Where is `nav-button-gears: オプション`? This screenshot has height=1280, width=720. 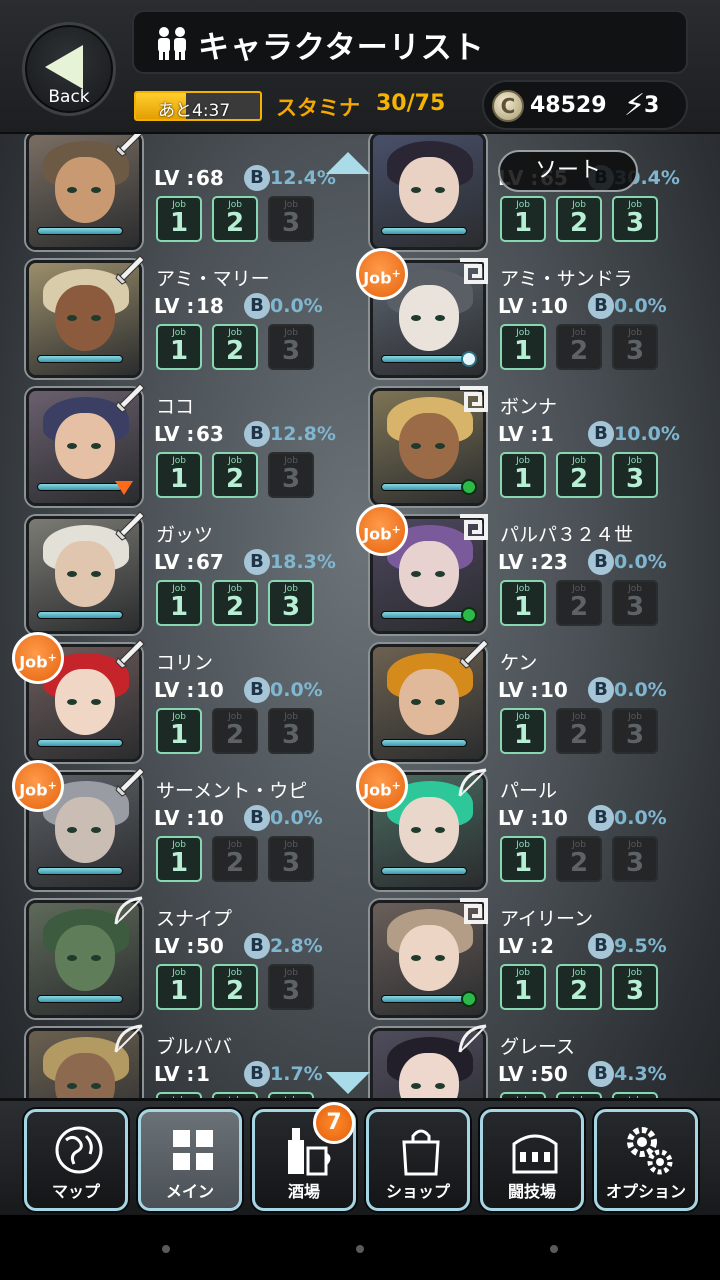
nav-button-gears: オプション is located at coordinates (646, 1160).